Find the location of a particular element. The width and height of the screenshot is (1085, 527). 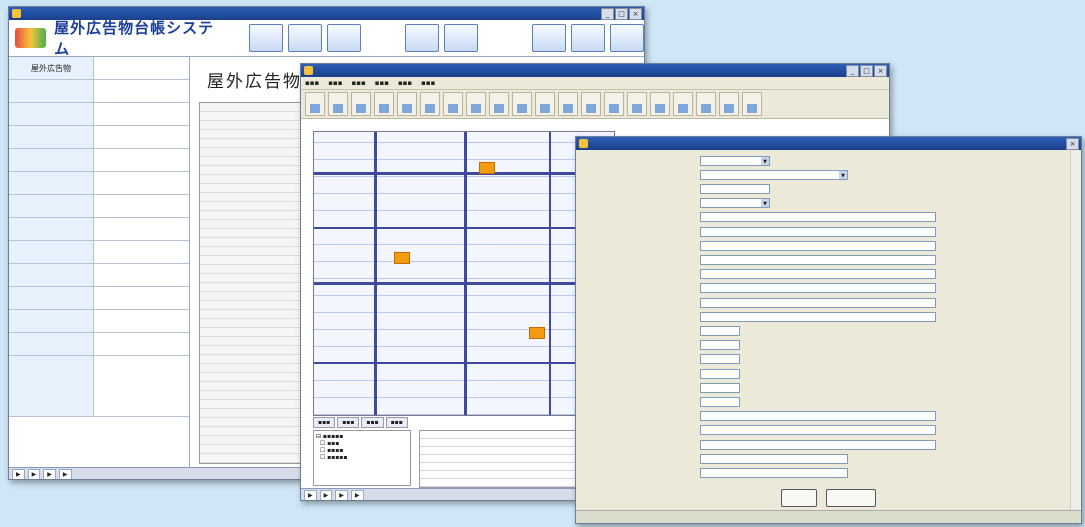

layer-tree: ⊟ ▪▪▪▪▪ ☐ ▪▪▪ ☐ ▪▪▪▪ ☐ ▪▪▪▪▪ is located at coordinates (362, 458).